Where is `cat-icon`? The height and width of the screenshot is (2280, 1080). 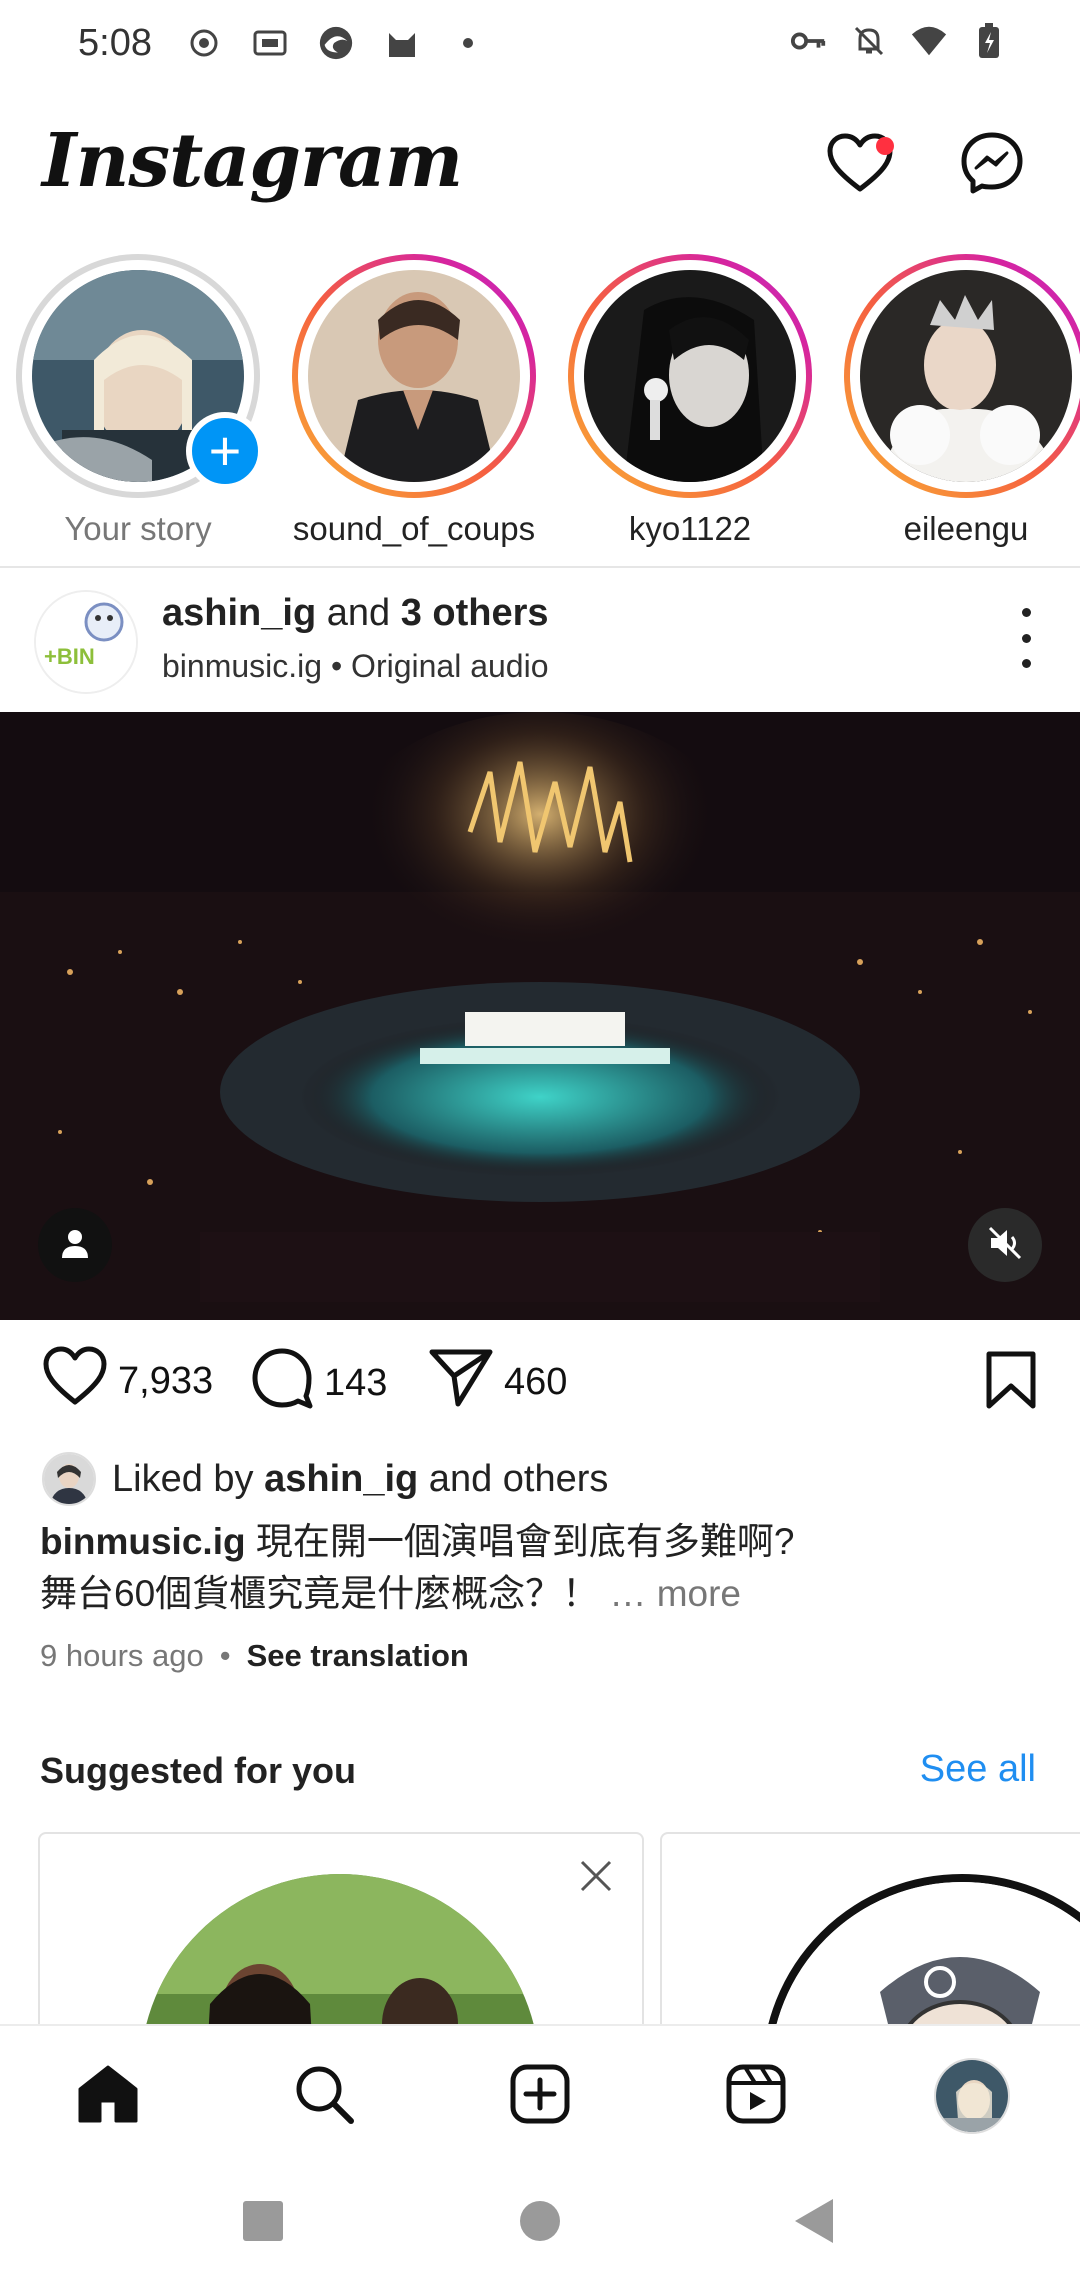 cat-icon is located at coordinates (402, 43).